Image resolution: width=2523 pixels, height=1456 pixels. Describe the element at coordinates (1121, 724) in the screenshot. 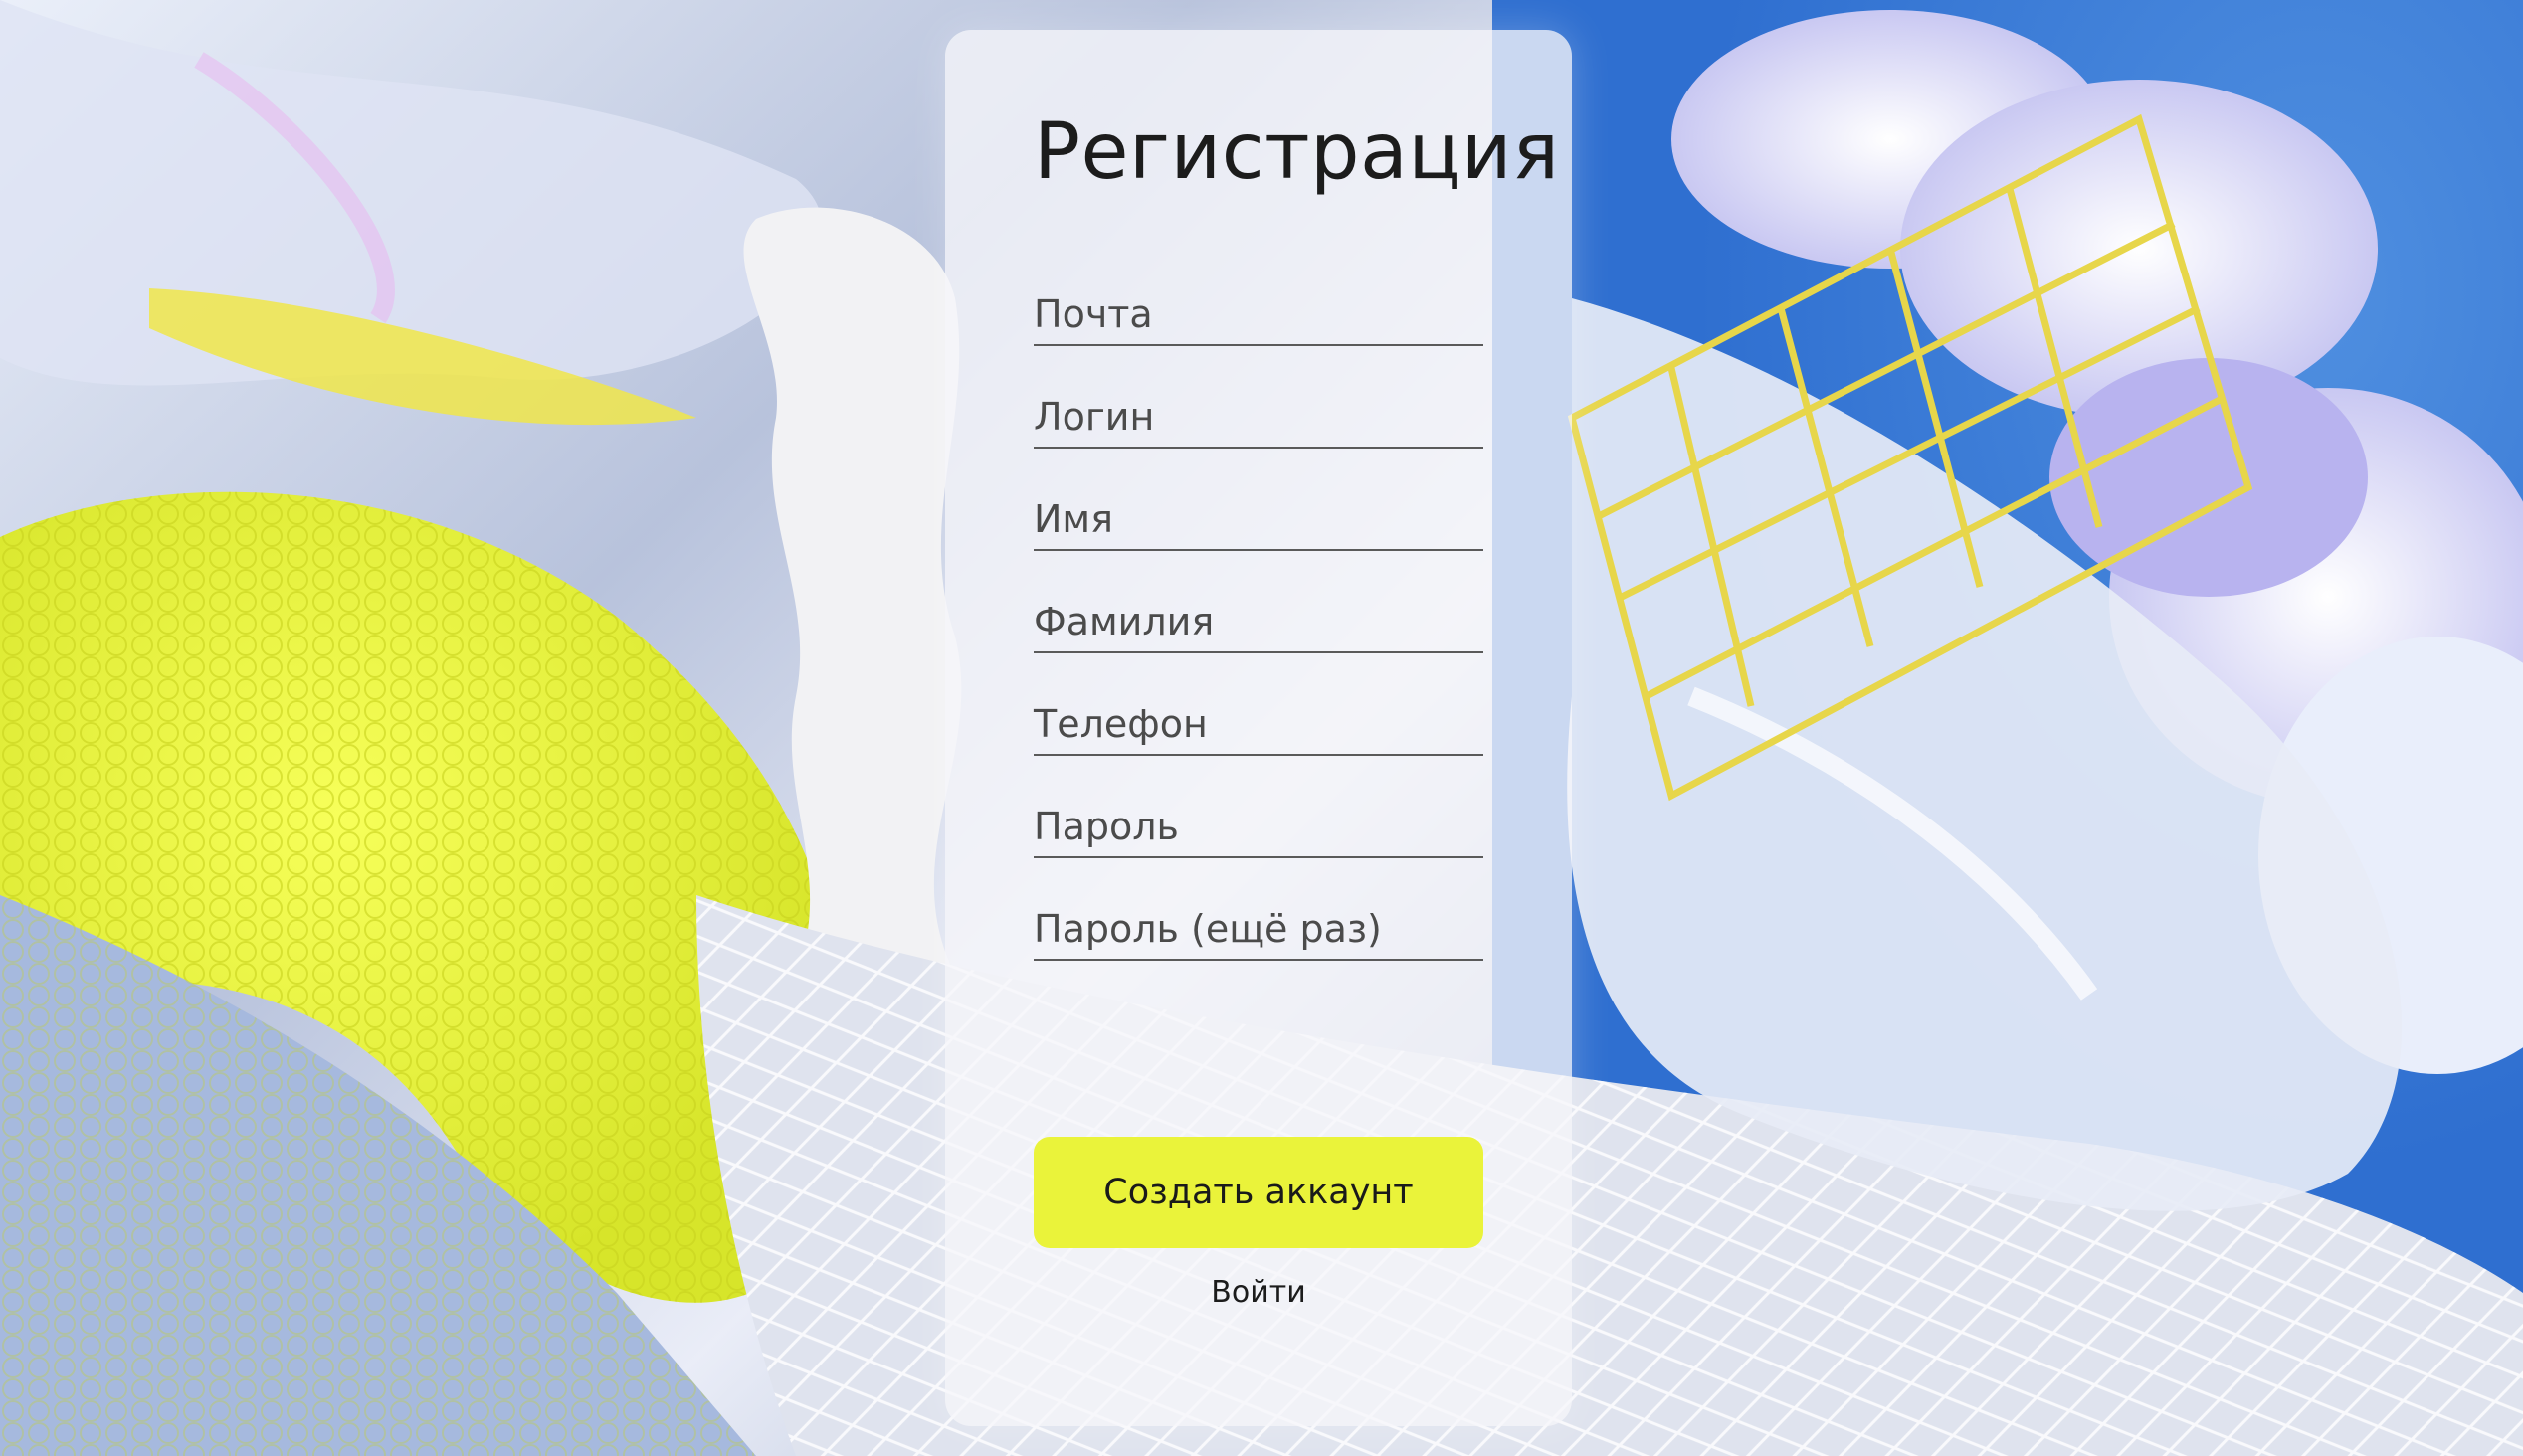

I see `phone-placeholder: Телефон` at that location.